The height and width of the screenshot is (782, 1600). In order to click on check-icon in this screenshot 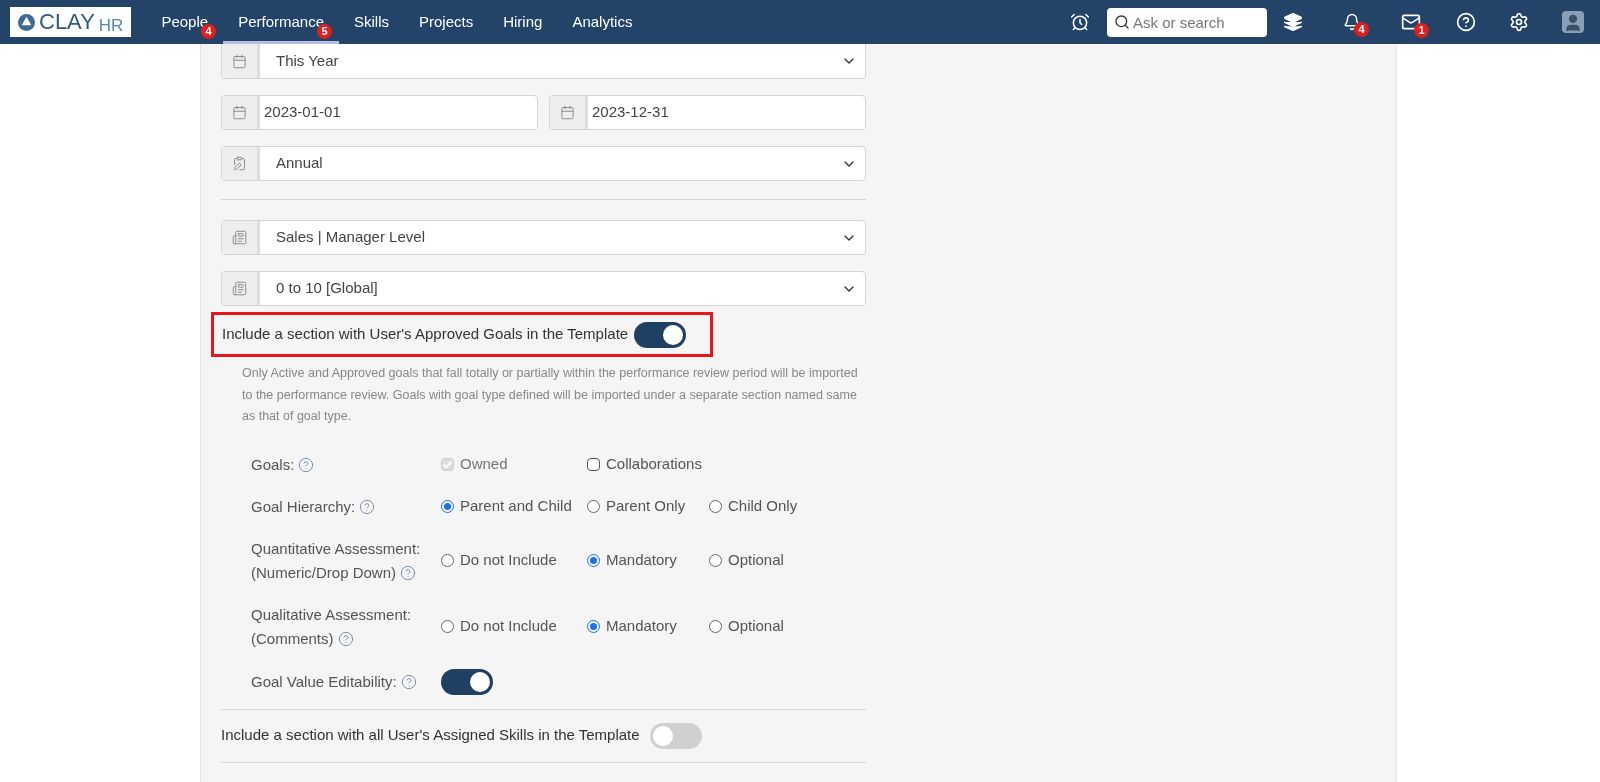, I will do `click(447, 464)`.